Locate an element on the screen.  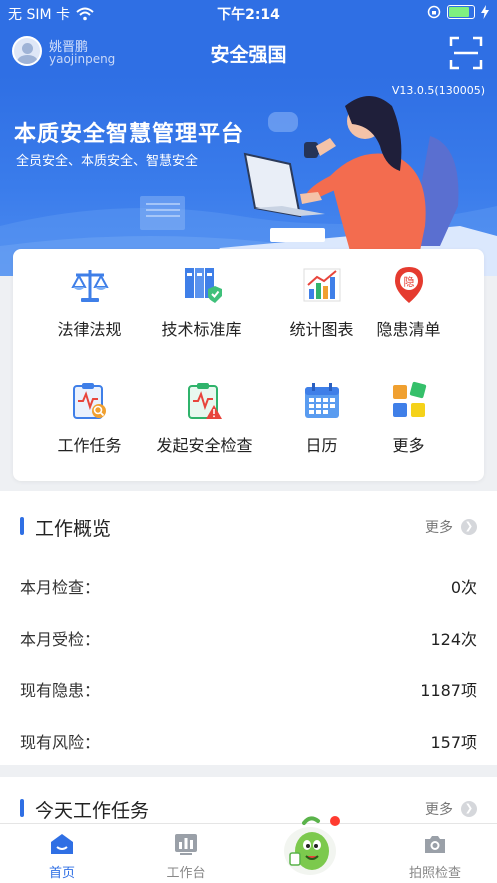
menu-item-laws: 法律法规 is located at coordinates (89, 299).